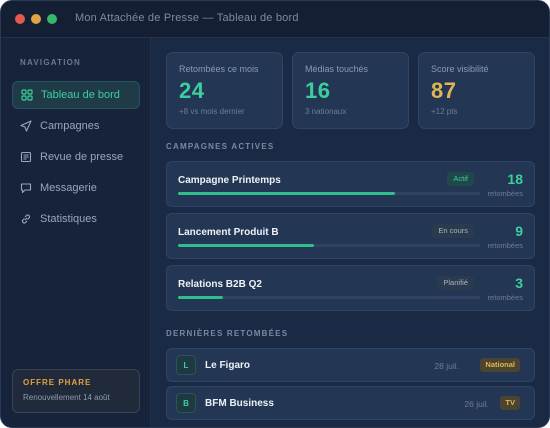 The image size is (550, 428). Describe the element at coordinates (446, 366) in the screenshot. I see `hit-date: 28 juil.` at that location.